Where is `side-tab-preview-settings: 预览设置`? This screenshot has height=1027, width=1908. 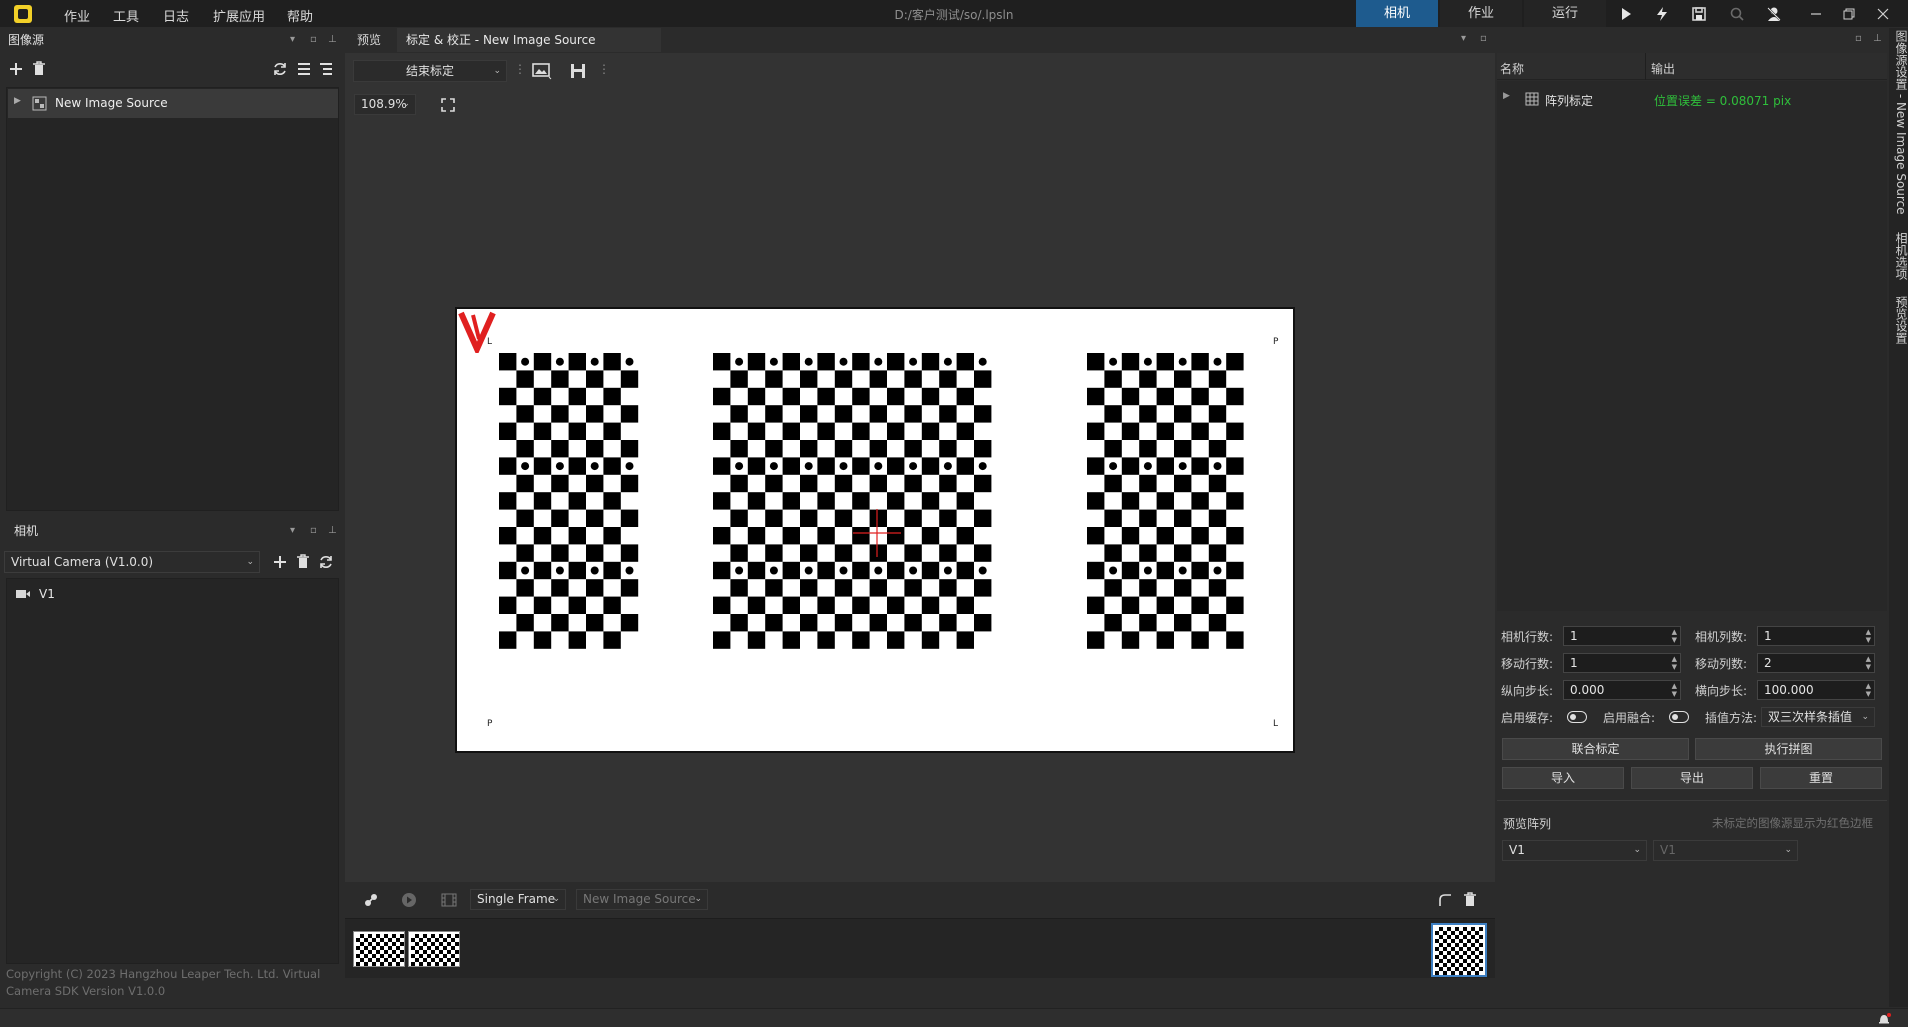 side-tab-preview-settings: 预览设置 is located at coordinates (1900, 320).